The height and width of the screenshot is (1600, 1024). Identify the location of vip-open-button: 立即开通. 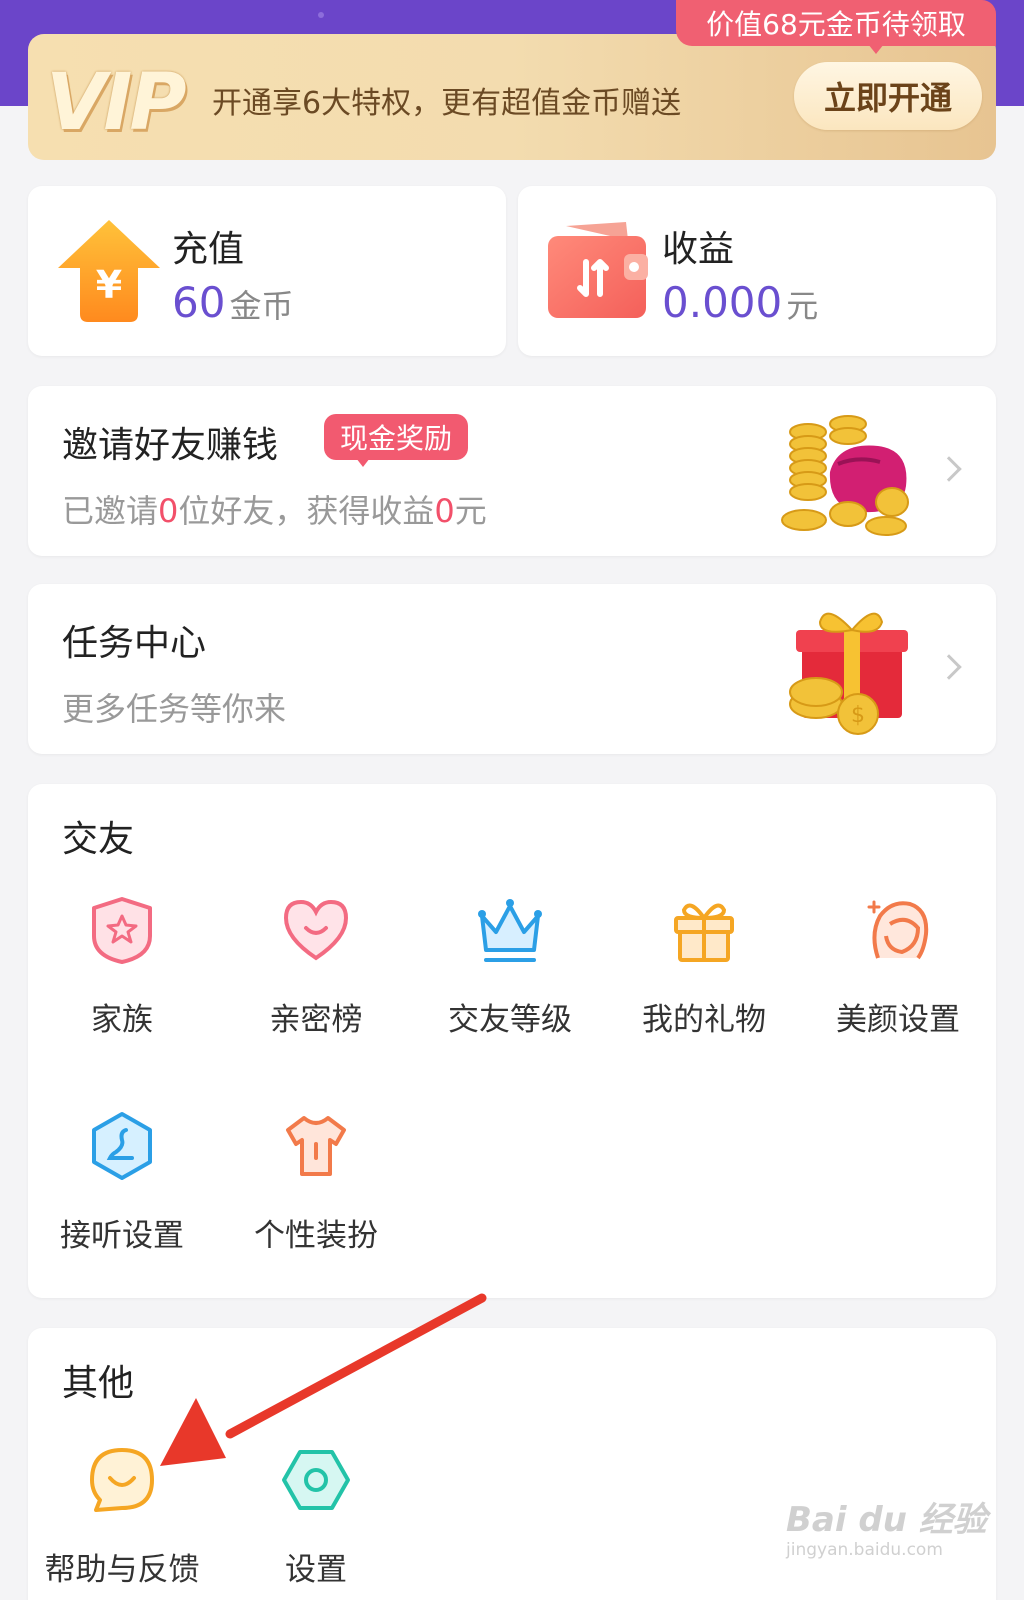
(888, 96).